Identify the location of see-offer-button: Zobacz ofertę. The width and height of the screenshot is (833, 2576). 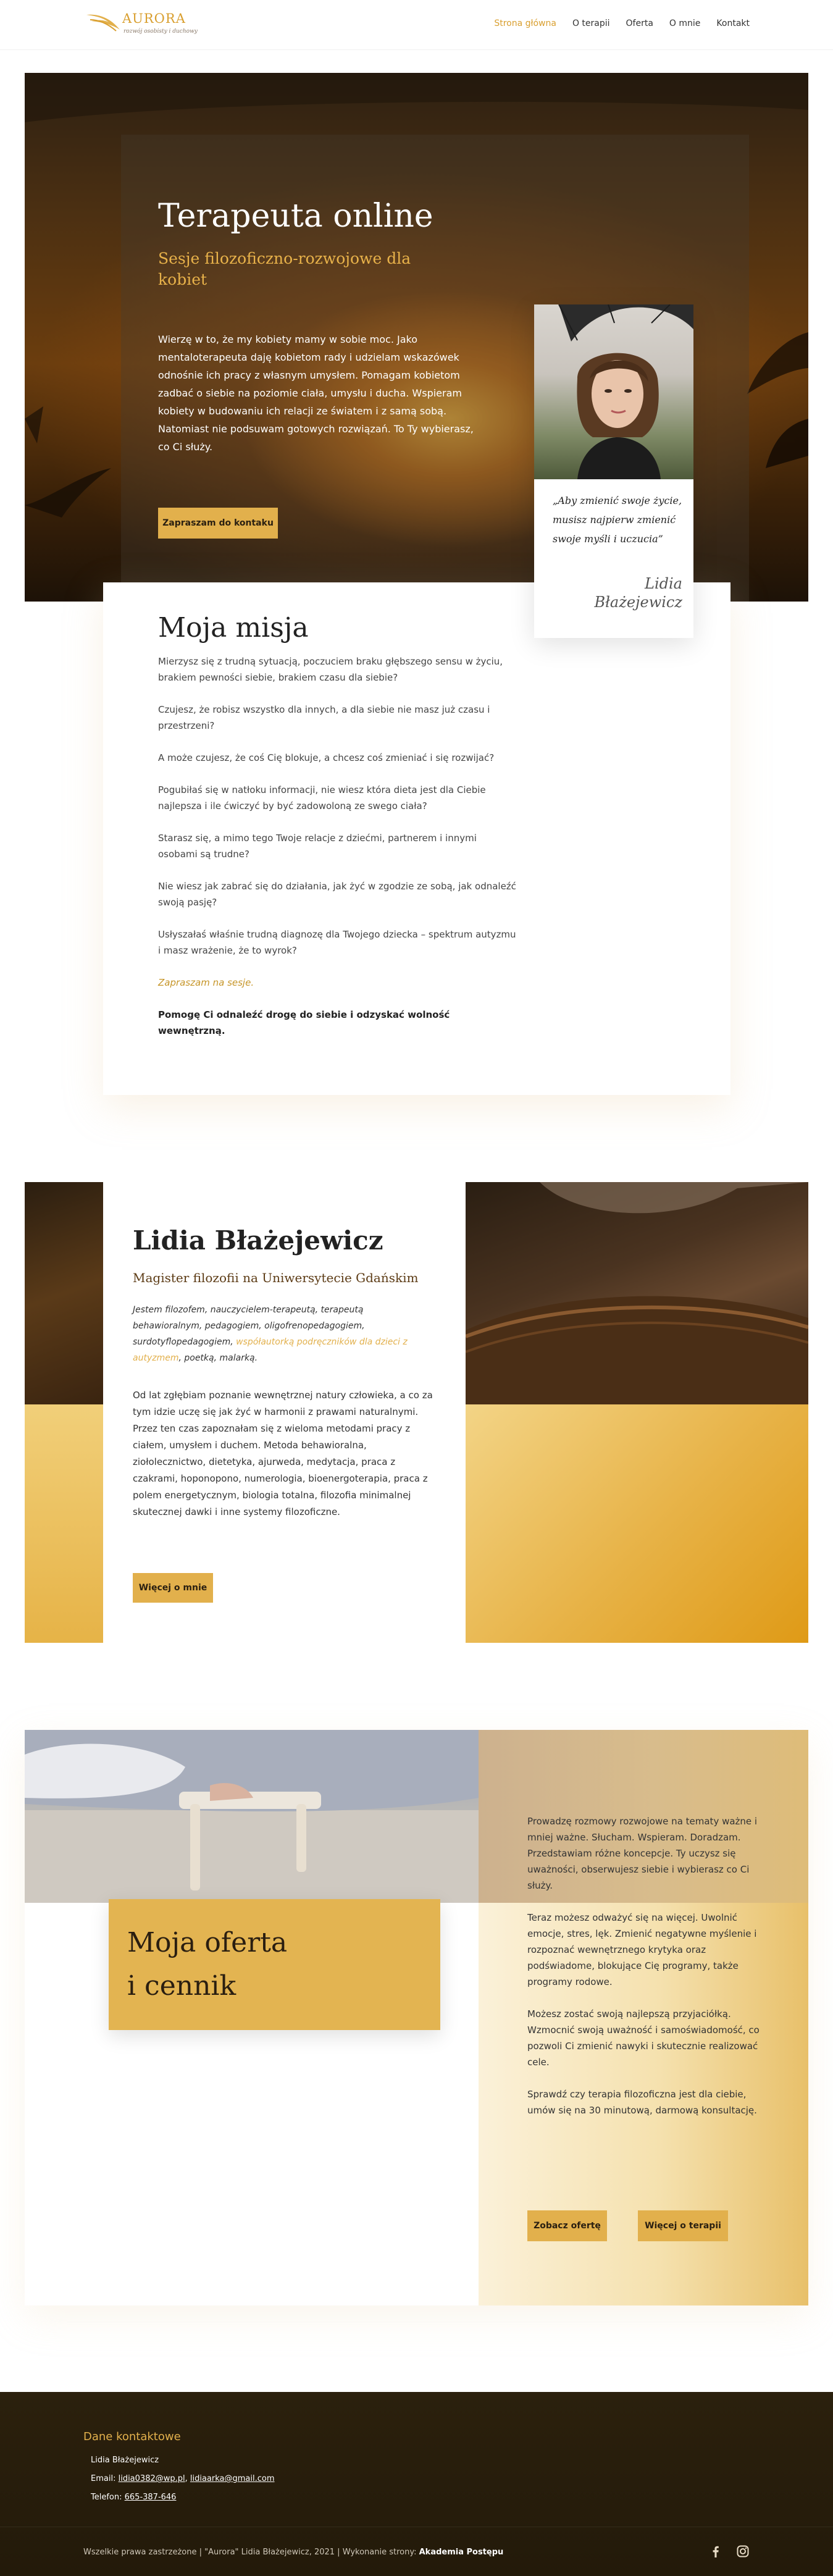
(567, 2225).